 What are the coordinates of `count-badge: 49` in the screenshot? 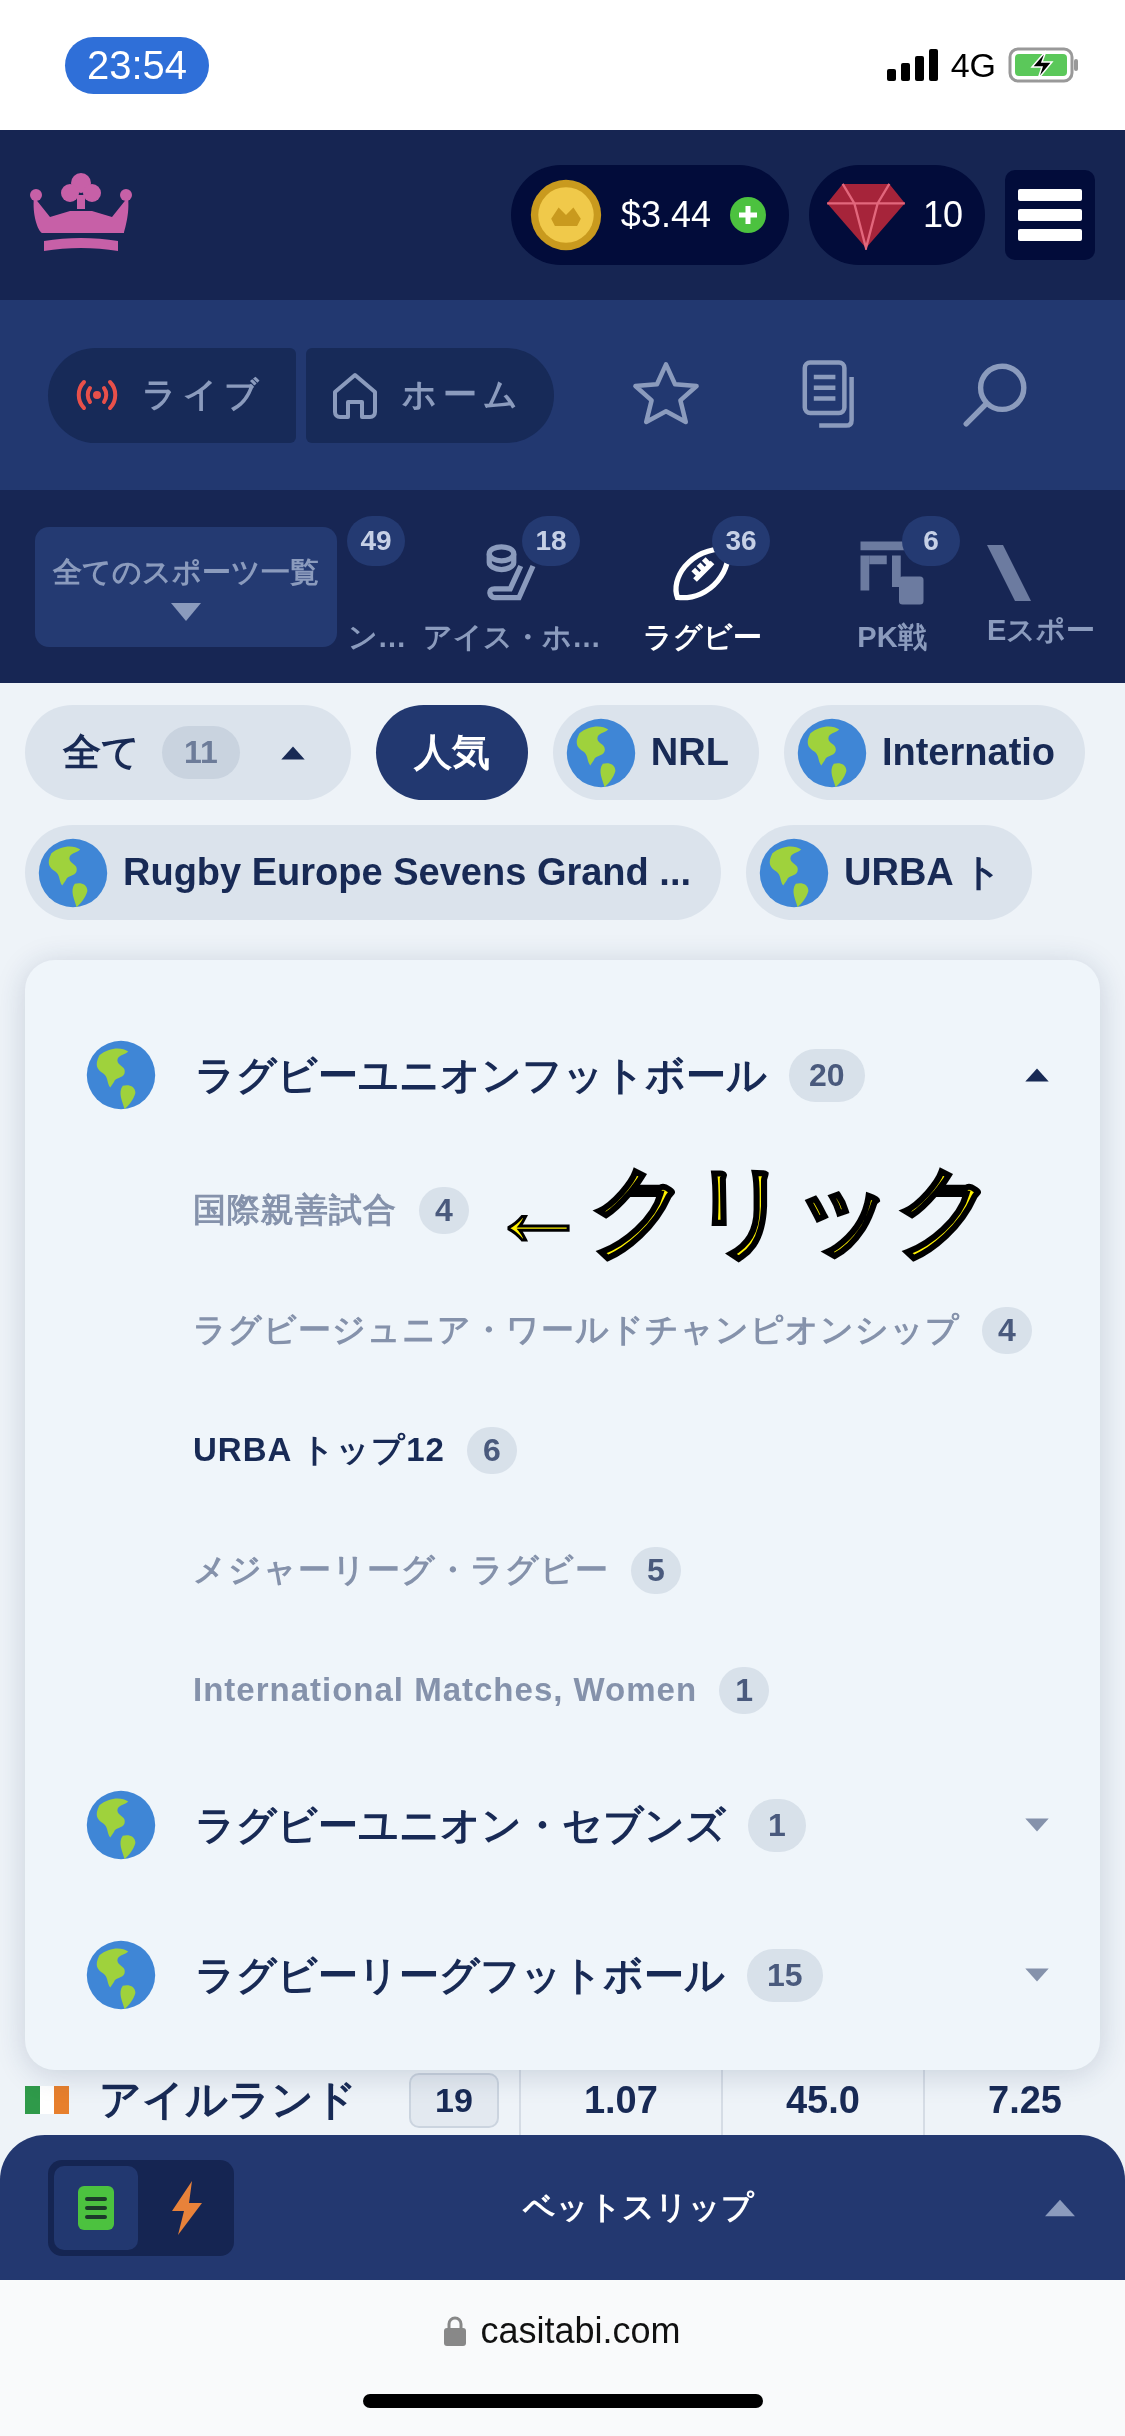 It's located at (376, 540).